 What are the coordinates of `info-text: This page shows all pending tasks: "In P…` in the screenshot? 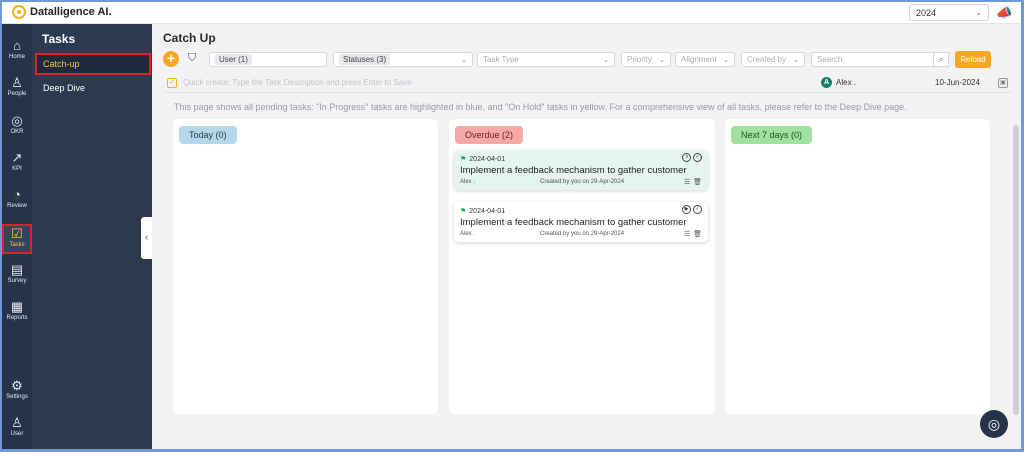 It's located at (540, 107).